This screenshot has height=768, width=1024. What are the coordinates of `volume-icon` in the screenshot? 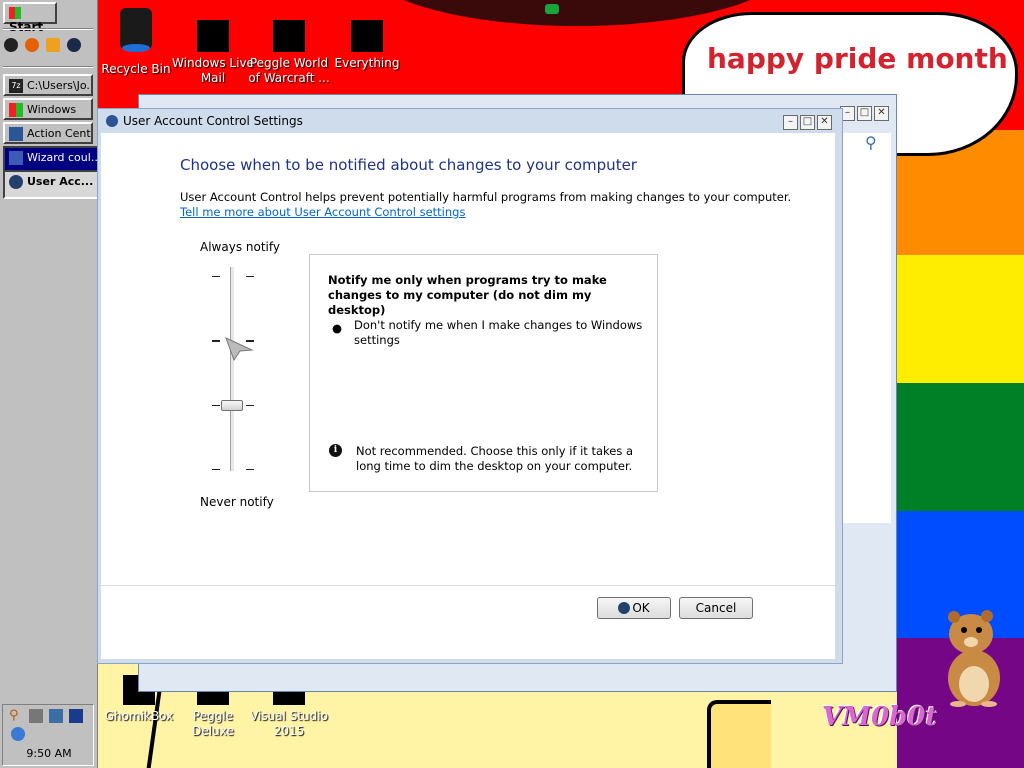 It's located at (18, 734).